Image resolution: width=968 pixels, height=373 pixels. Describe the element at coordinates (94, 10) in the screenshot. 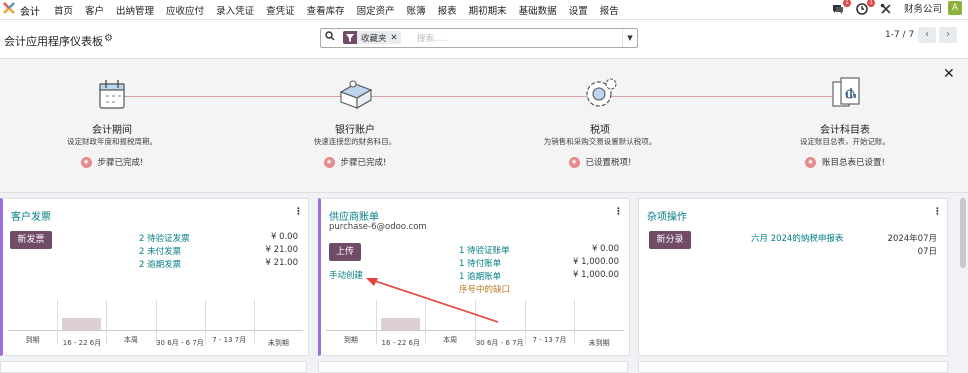

I see `menu-item-customers: 客户` at that location.